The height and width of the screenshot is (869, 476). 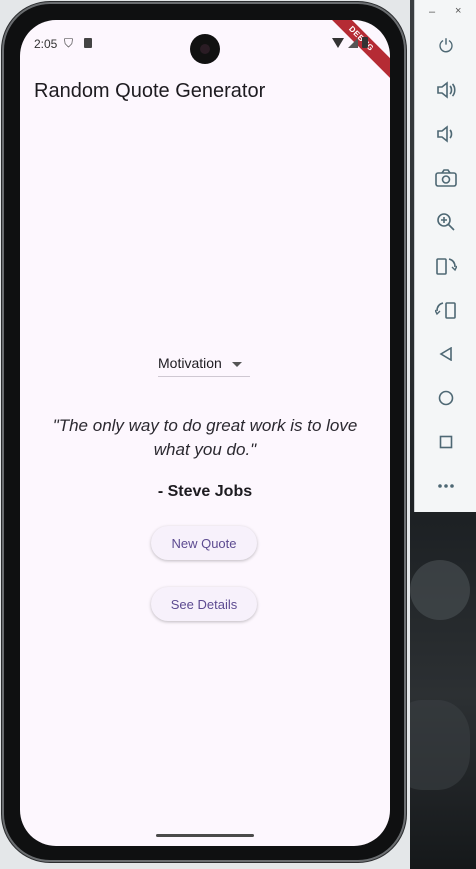 I want to click on app-title: Random Quote Generator, so click(x=150, y=91).